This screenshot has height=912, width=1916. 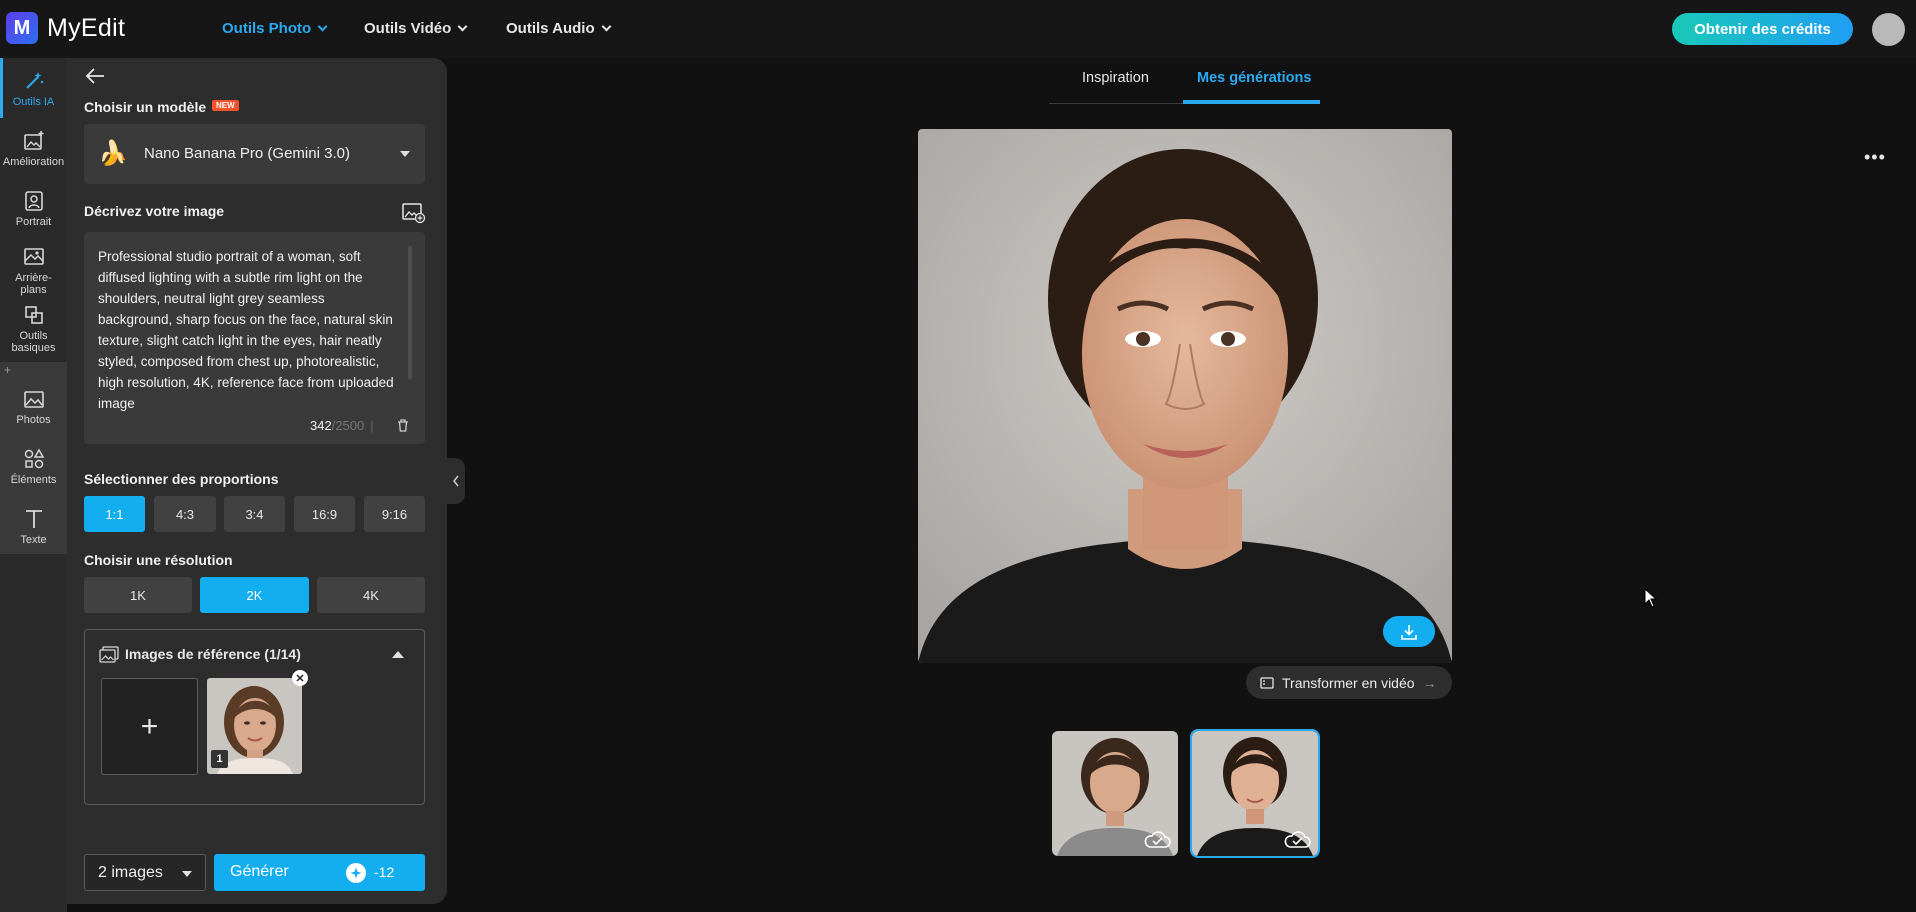 What do you see at coordinates (267, 28) in the screenshot?
I see `nav-outils-photo-label: Outils Photo` at bounding box center [267, 28].